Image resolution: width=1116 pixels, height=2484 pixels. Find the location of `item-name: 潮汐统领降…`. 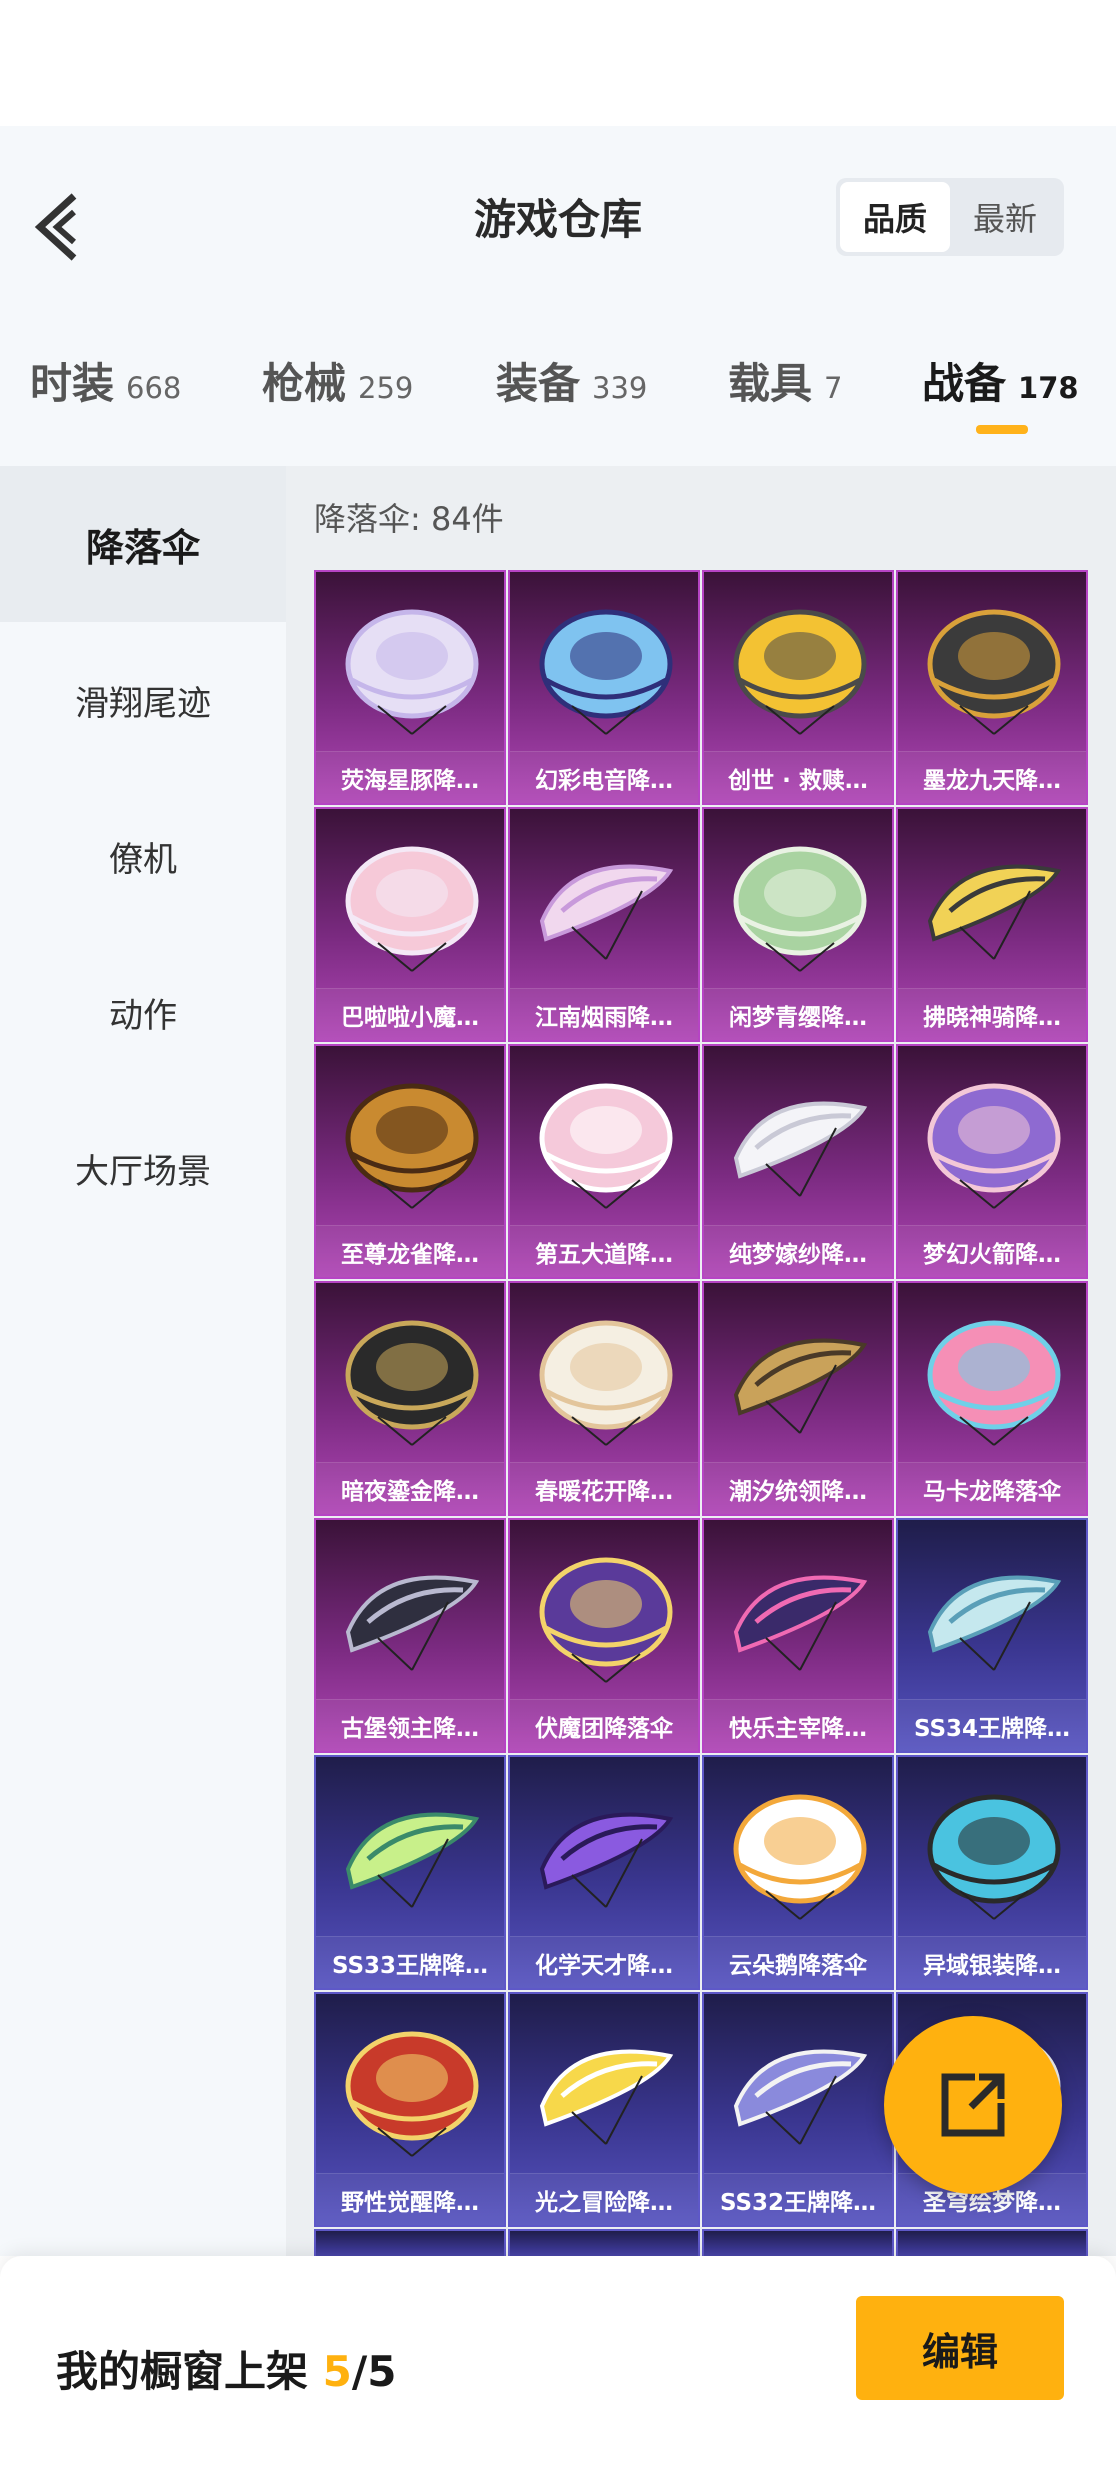

item-name: 潮汐统领降… is located at coordinates (798, 1488).